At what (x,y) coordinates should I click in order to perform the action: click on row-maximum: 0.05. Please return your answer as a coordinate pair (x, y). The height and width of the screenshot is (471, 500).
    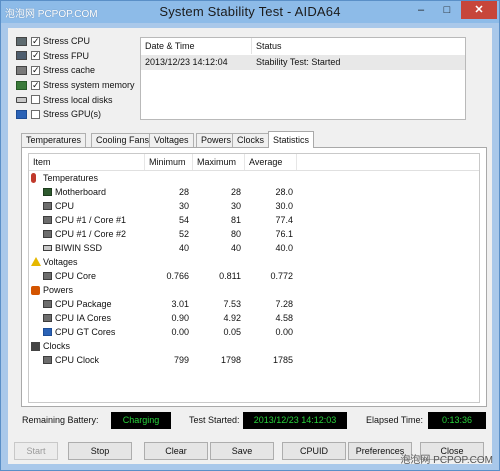
    Looking at the image, I should click on (232, 332).